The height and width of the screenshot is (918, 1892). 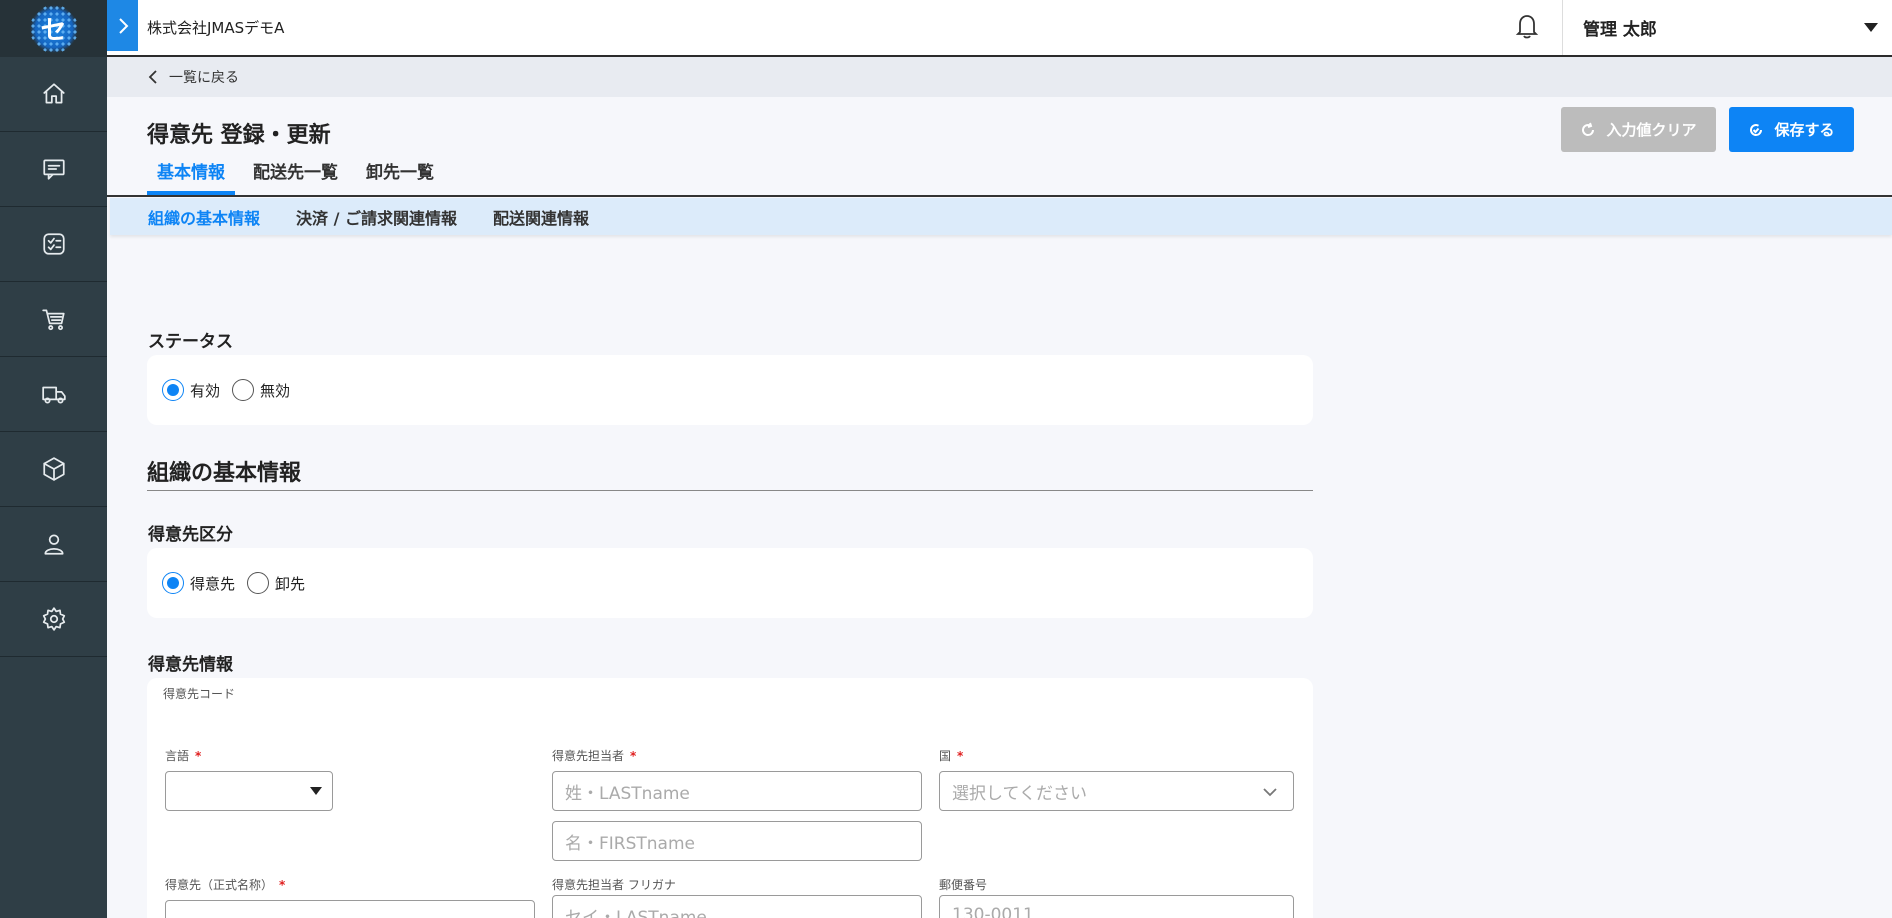 What do you see at coordinates (376, 217) in the screenshot?
I see `subtab-billing: 決済 / ご請求関連情報` at bounding box center [376, 217].